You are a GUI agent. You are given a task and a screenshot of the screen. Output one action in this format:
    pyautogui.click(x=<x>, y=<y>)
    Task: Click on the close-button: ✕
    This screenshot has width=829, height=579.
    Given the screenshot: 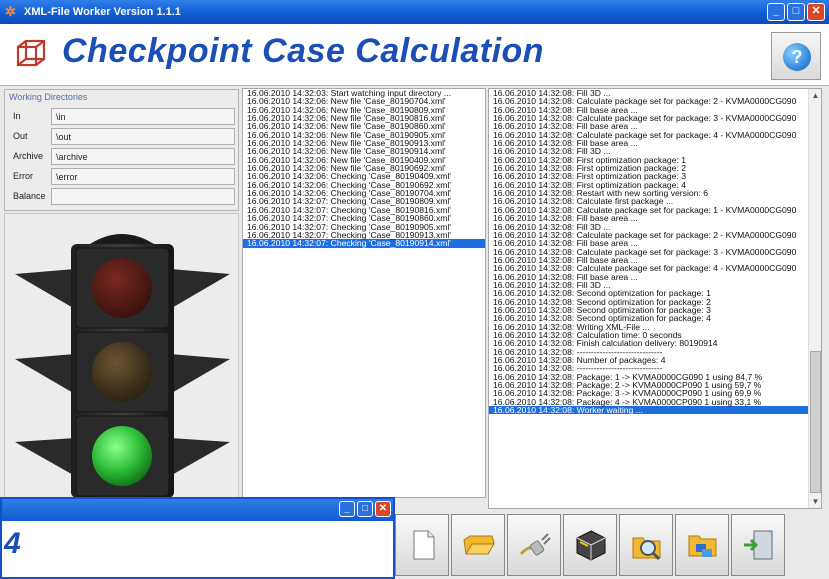 What is the action you would take?
    pyautogui.click(x=816, y=12)
    